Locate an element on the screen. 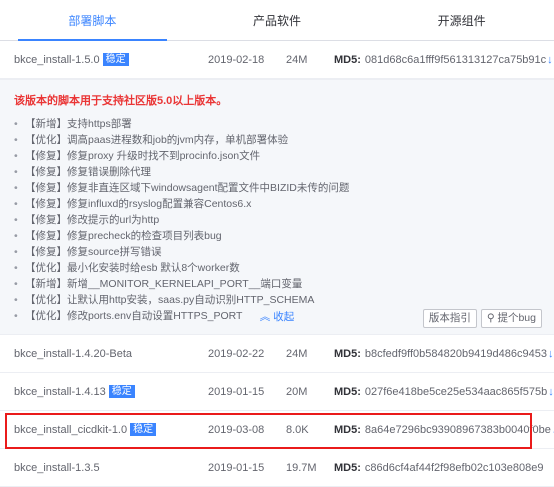  report-bug-button: ⚲ 提个bug is located at coordinates (511, 318).